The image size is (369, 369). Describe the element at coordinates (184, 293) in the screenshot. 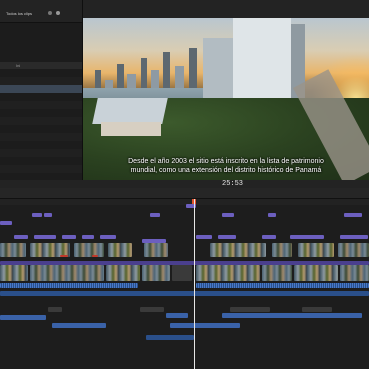

I see `music-track` at that location.